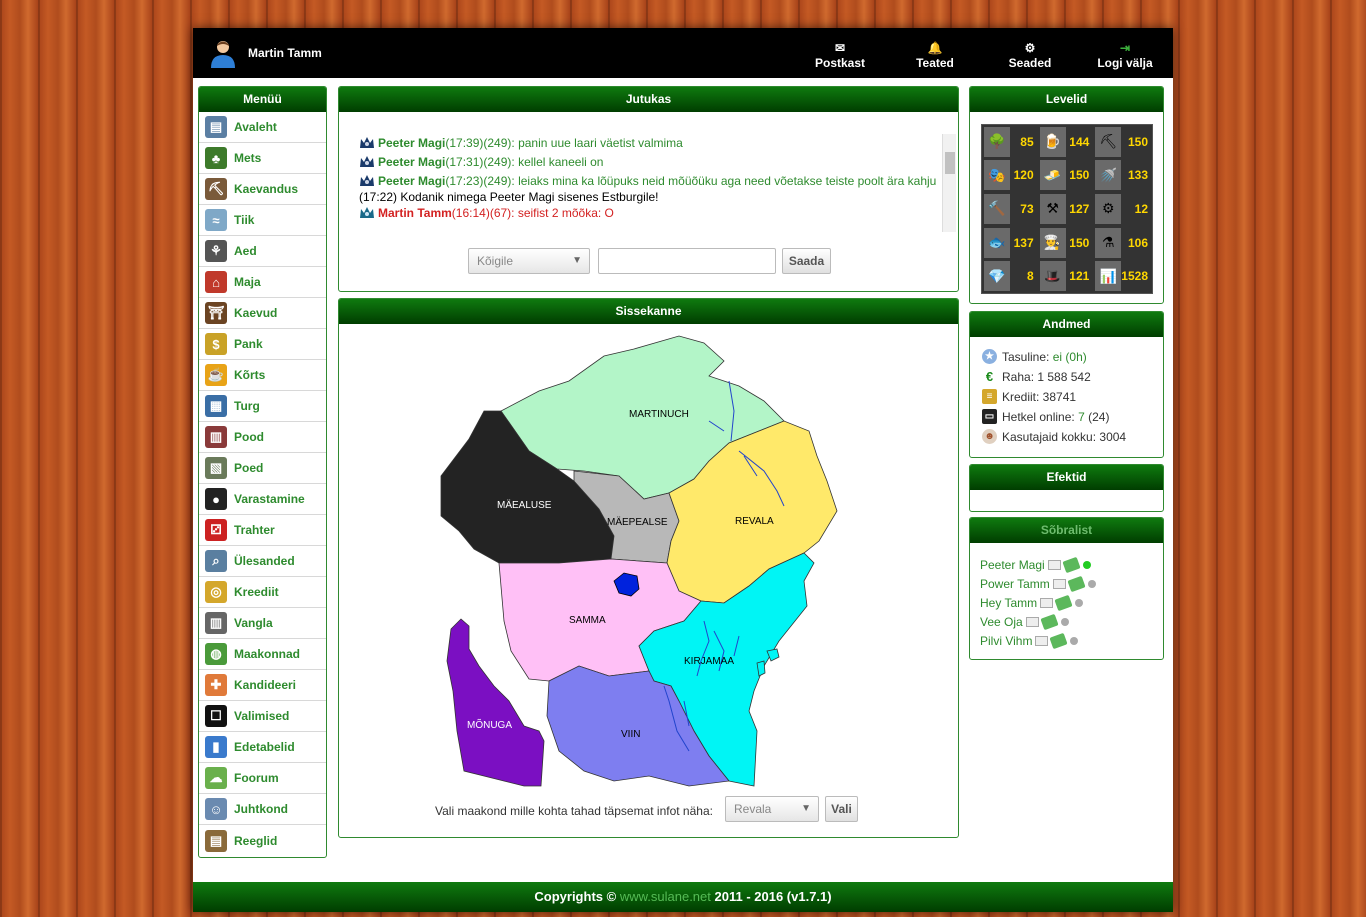 The image size is (1366, 917). Describe the element at coordinates (262, 220) in the screenshot. I see `menu-item-tiik: ≈ Tiik` at that location.